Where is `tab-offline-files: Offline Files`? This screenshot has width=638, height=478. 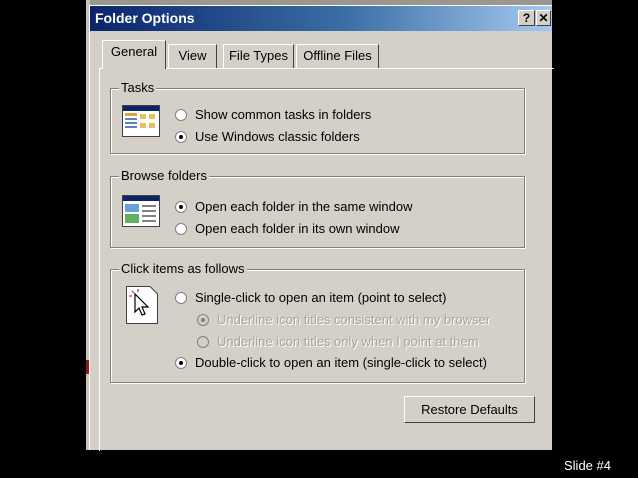 tab-offline-files: Offline Files is located at coordinates (337, 56).